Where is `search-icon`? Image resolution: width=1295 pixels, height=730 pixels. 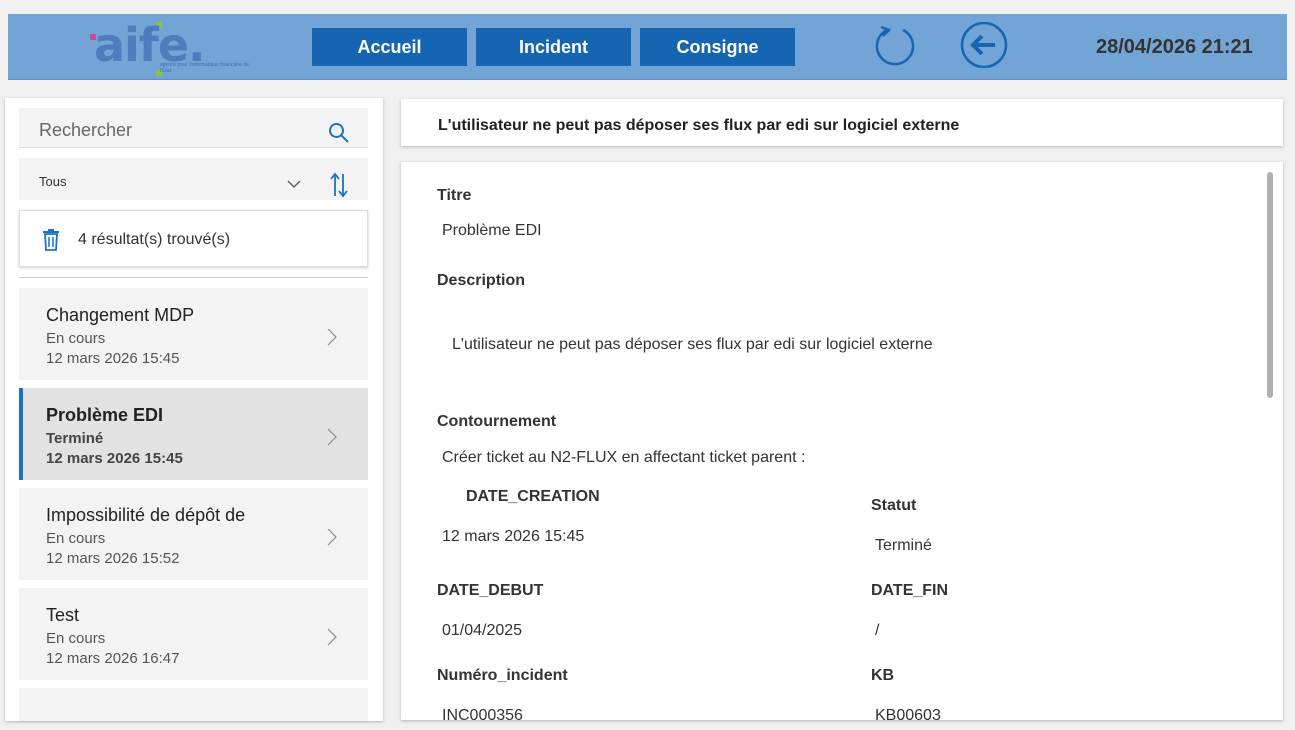
search-icon is located at coordinates (339, 135).